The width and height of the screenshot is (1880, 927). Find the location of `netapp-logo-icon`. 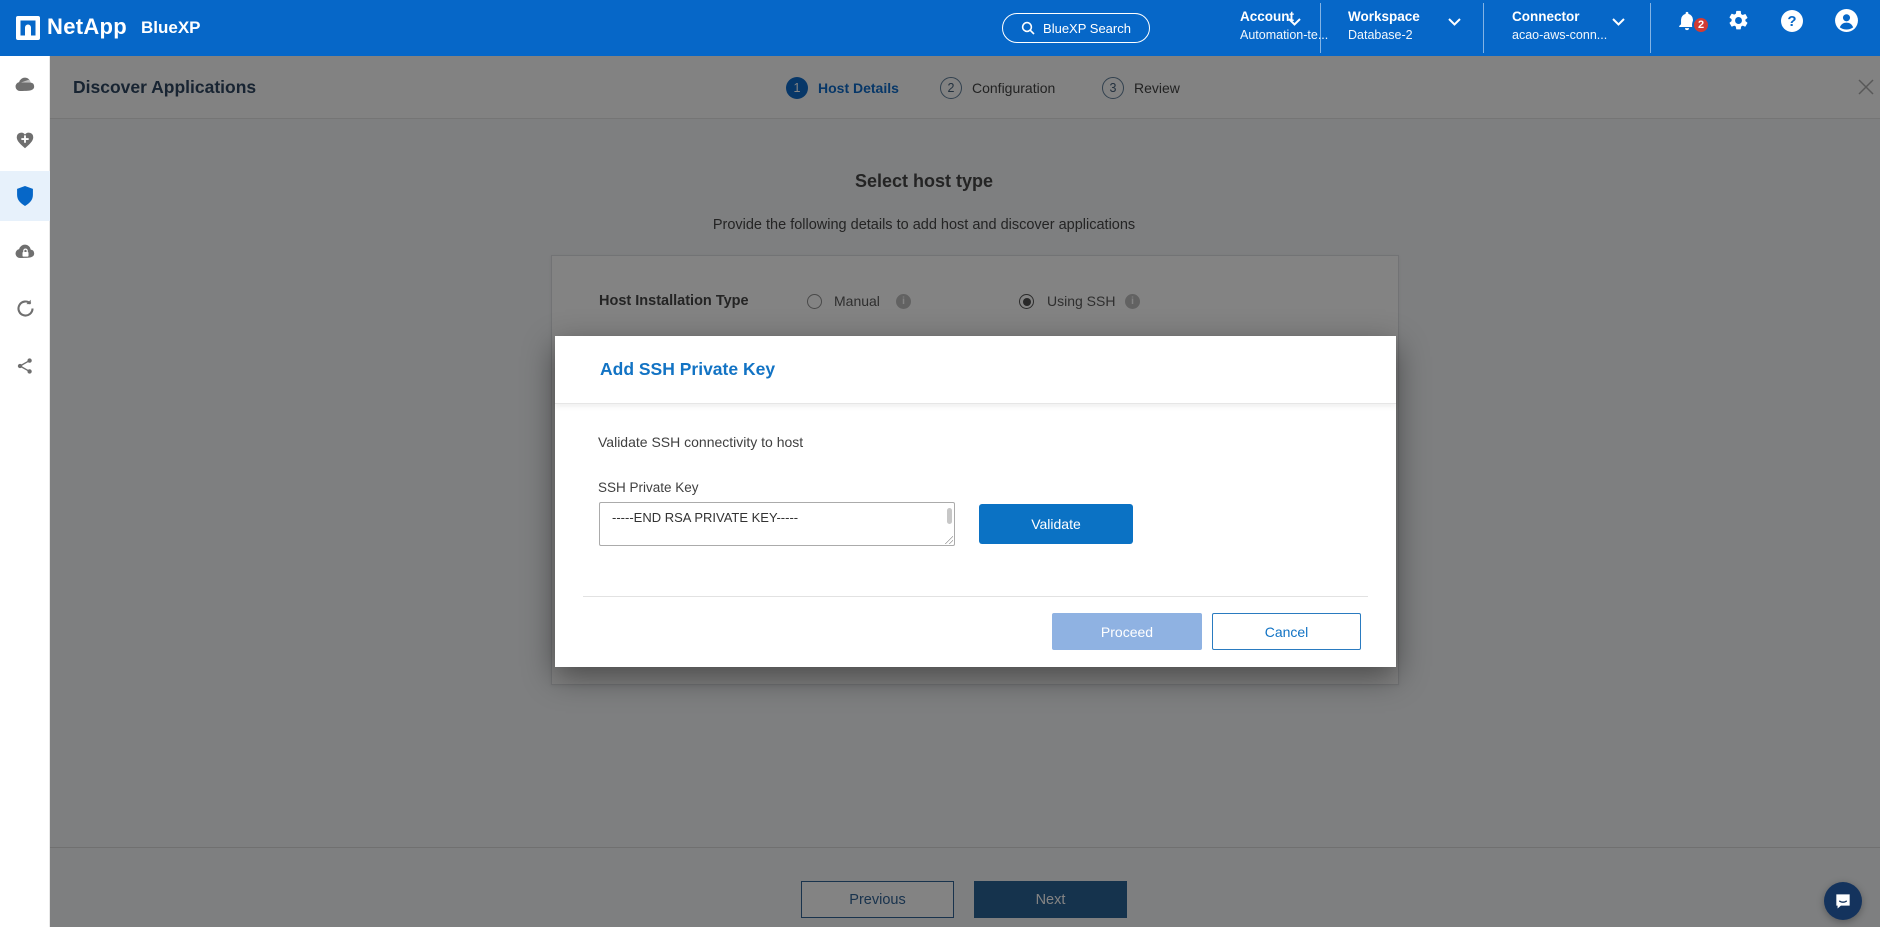

netapp-logo-icon is located at coordinates (28, 30).